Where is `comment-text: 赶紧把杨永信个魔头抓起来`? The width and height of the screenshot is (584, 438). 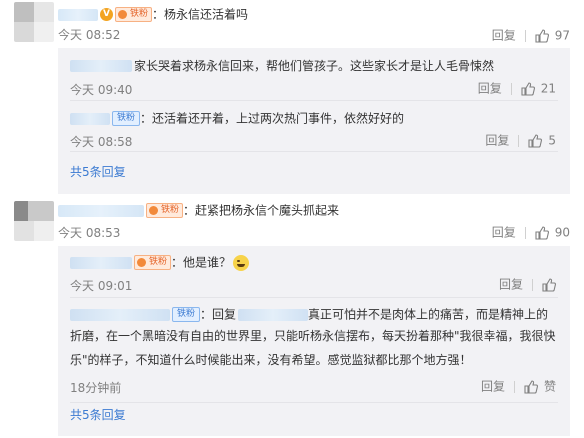
comment-text: 赶紧把杨永信个魔头抓起来 is located at coordinates (267, 210).